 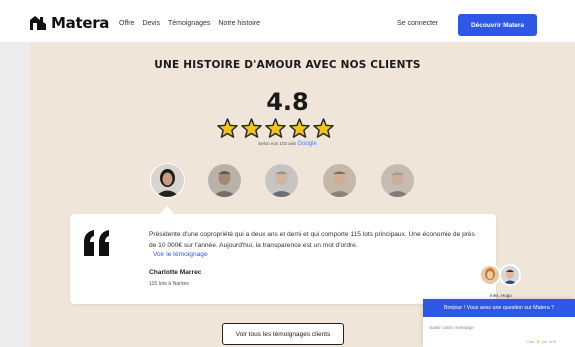 I want to click on login-link: Se connecter, so click(x=417, y=23).